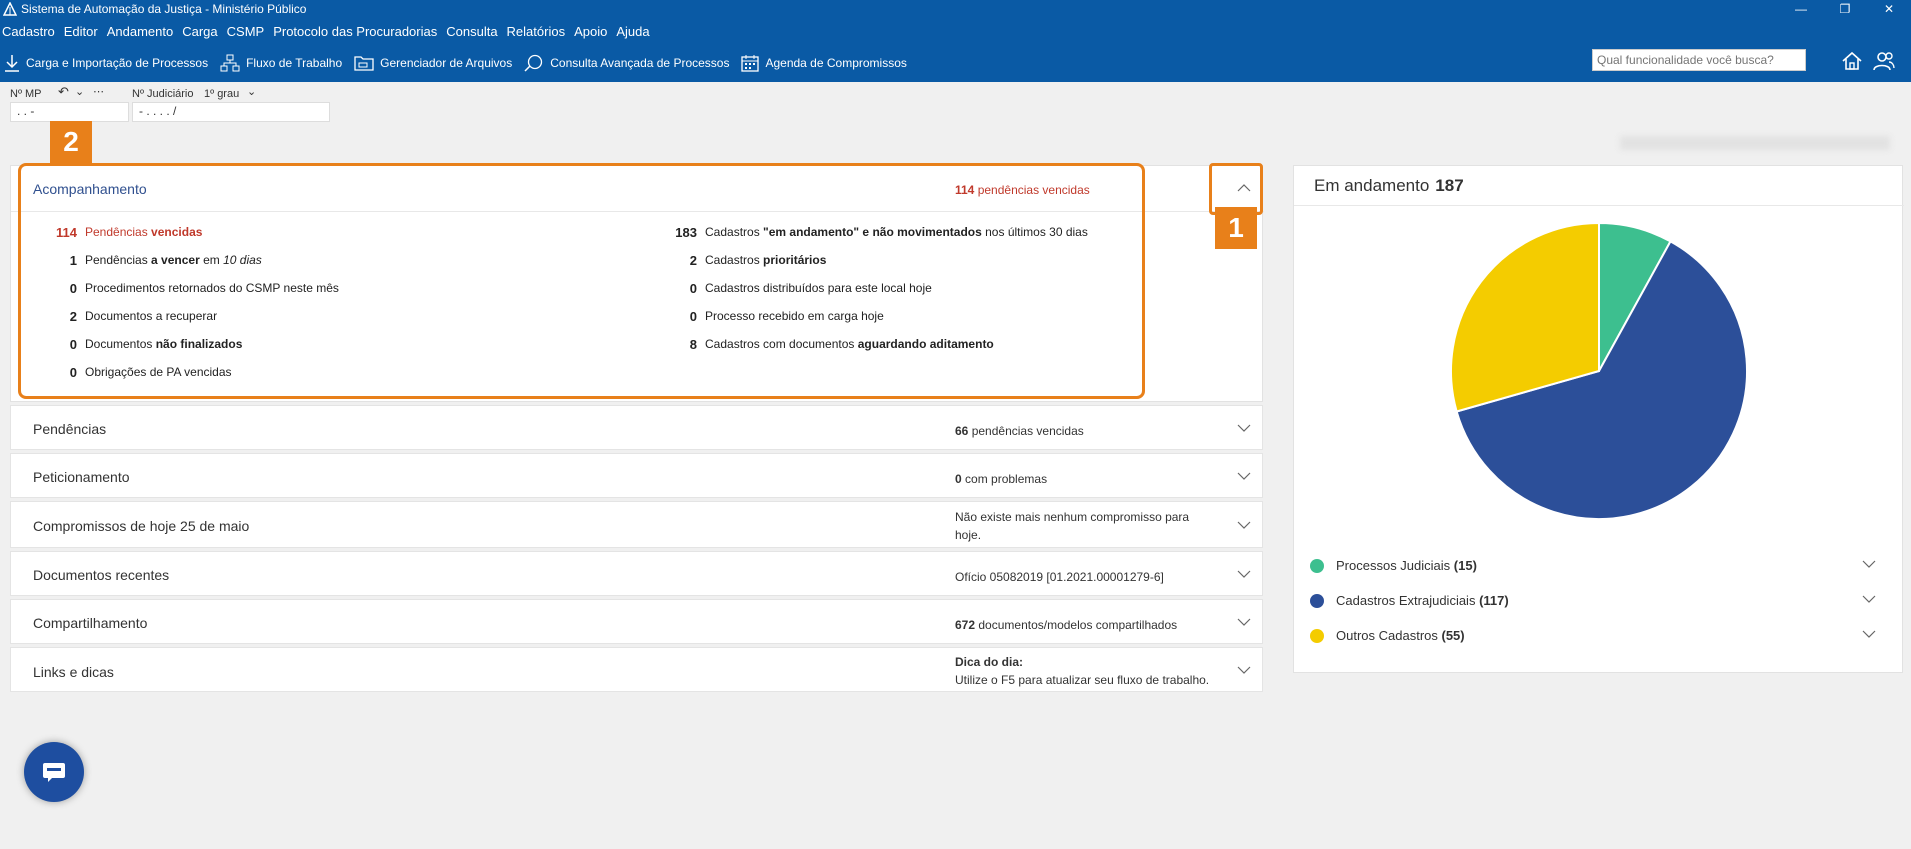  What do you see at coordinates (1006, 479) in the screenshot?
I see `summary-text: com problemas` at bounding box center [1006, 479].